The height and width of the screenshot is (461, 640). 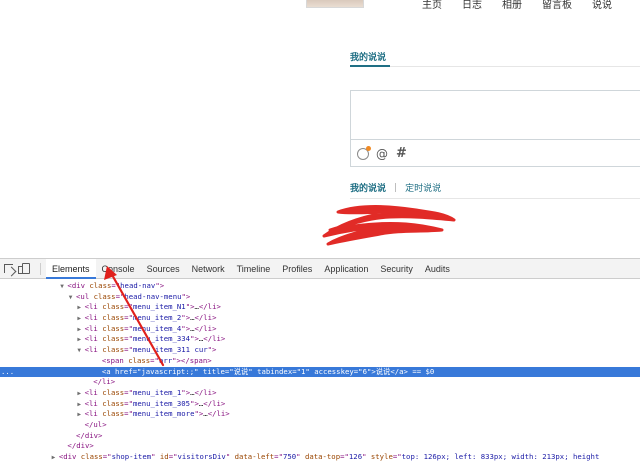 What do you see at coordinates (159, 307) in the screenshot?
I see `attr-value-token: menu_item_N1` at bounding box center [159, 307].